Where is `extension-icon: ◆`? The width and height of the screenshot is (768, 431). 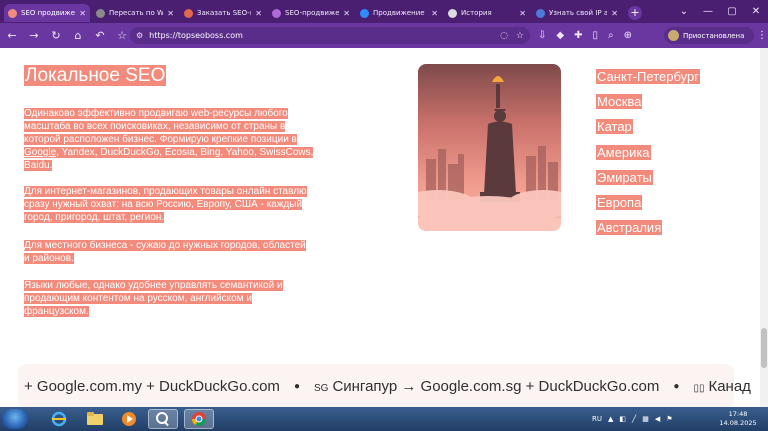 extension-icon: ◆ is located at coordinates (560, 35).